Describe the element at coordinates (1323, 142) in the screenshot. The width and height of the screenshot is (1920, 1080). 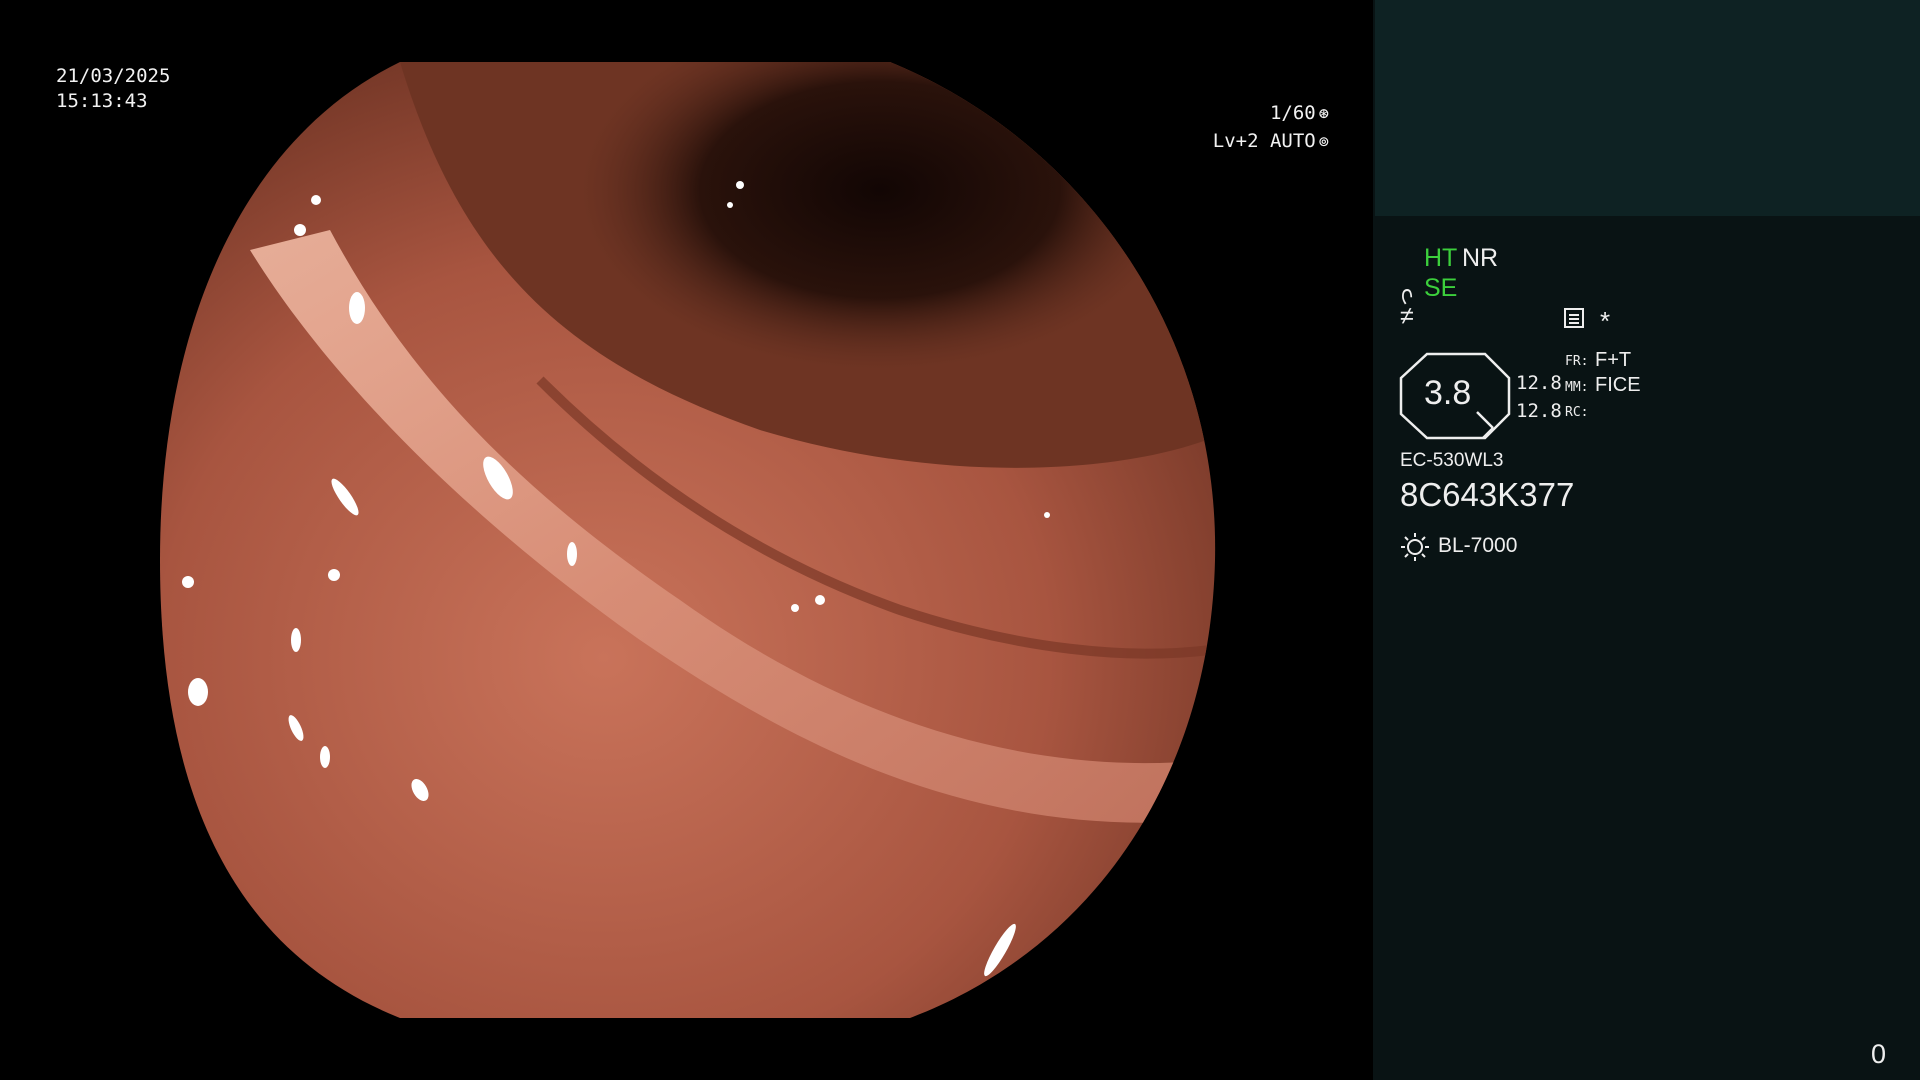
I see `iris-icon: ⊚` at that location.